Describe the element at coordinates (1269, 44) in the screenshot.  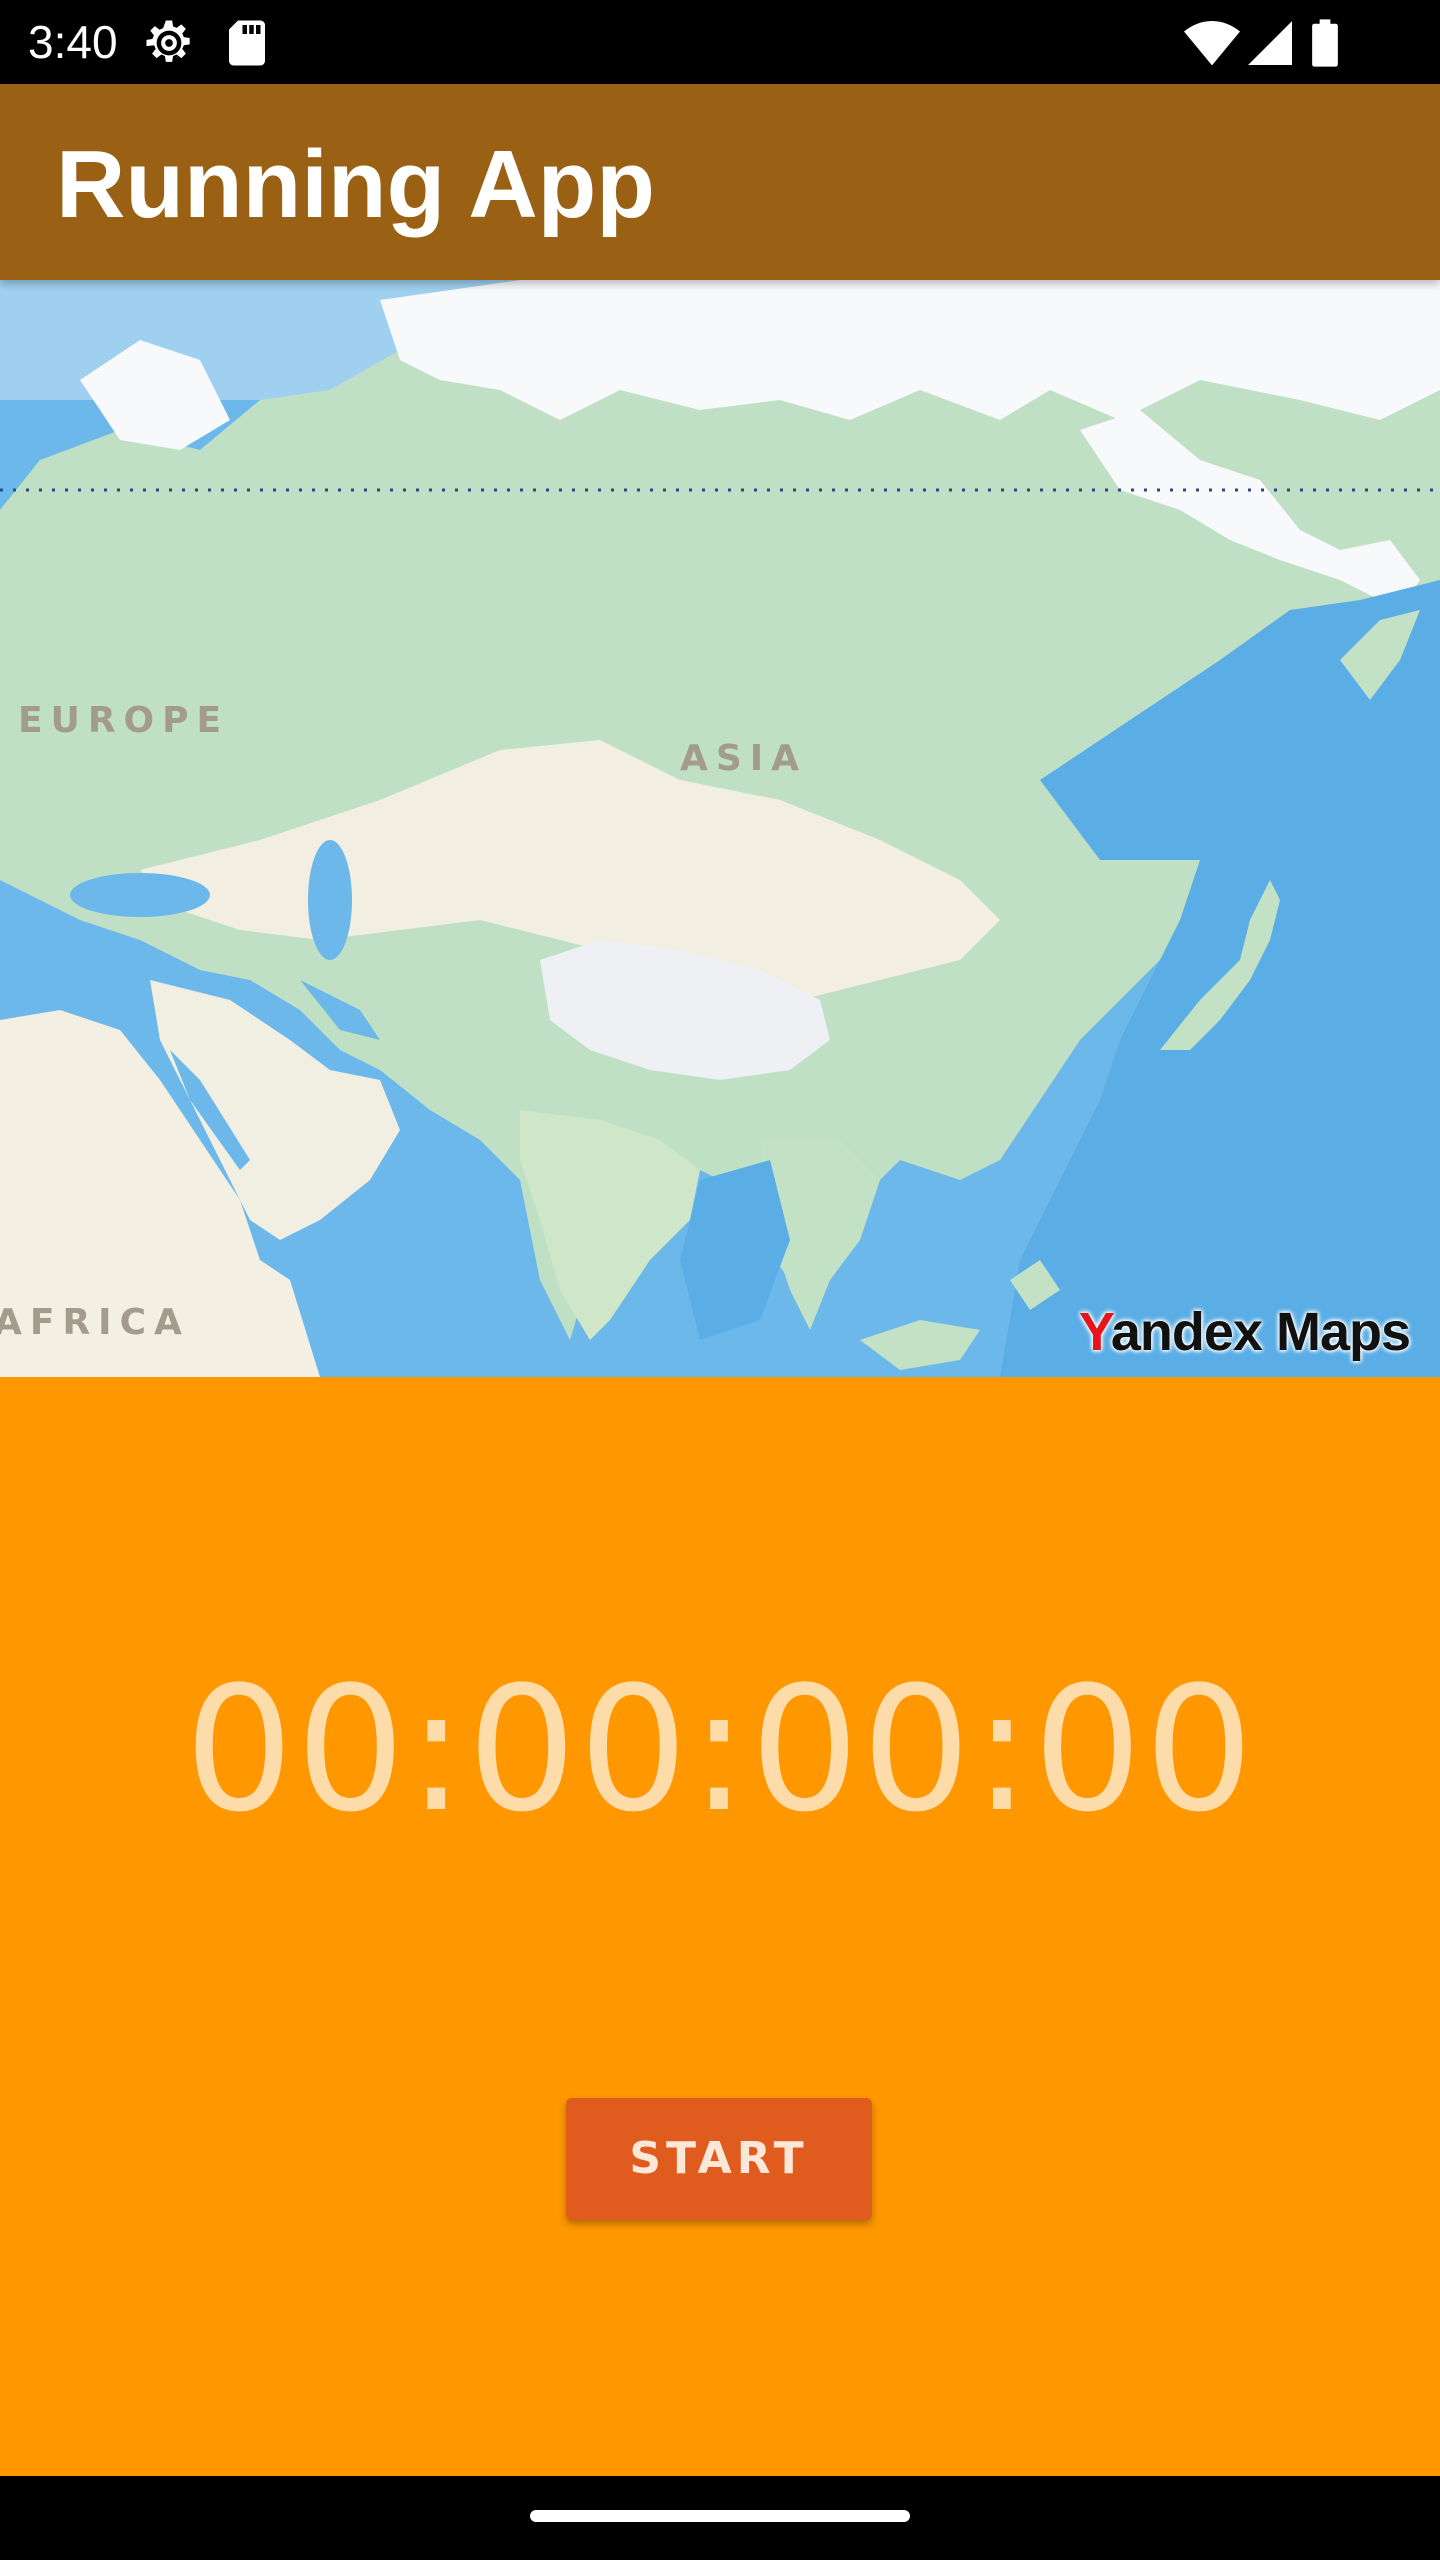
I see `cell-signal-icon` at that location.